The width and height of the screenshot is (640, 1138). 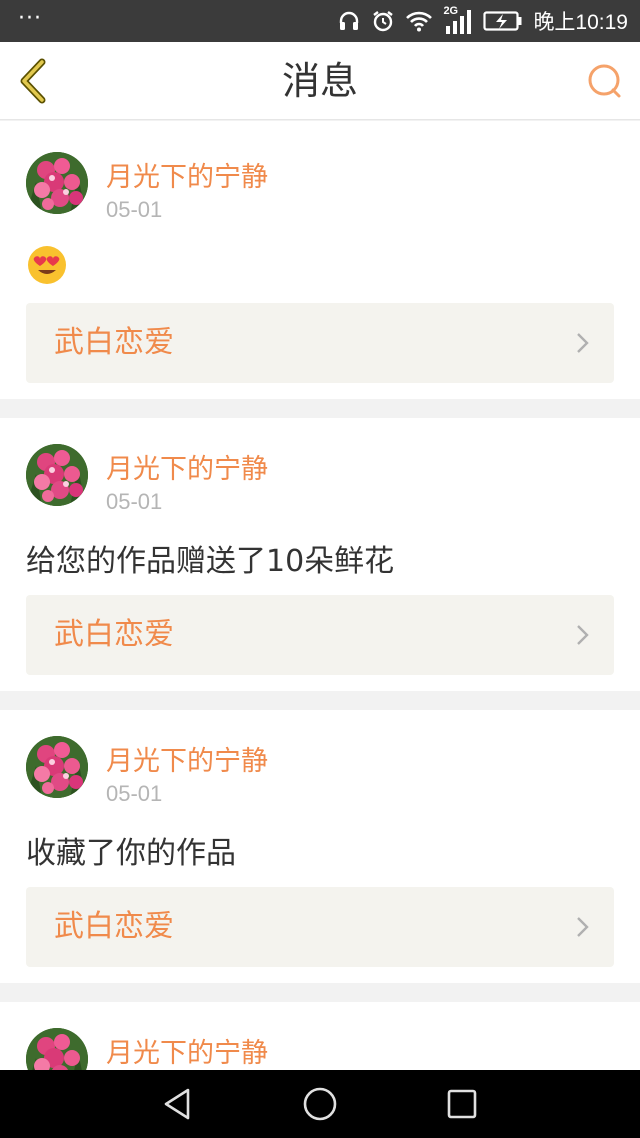 I want to click on square-recents-icon, so click(x=462, y=1104).